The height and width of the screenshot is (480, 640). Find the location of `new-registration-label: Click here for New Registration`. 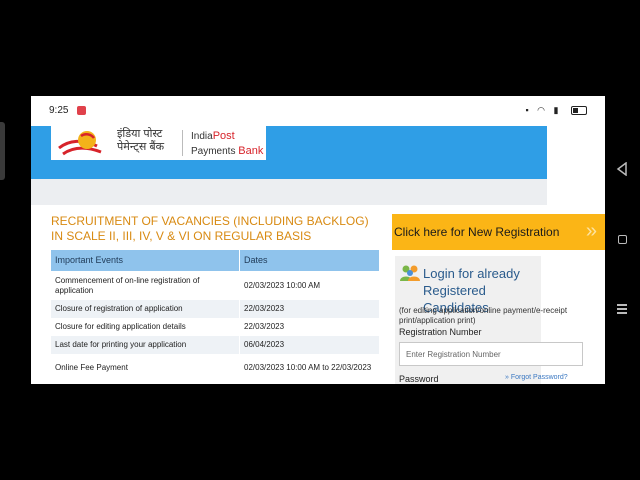

new-registration-label: Click here for New Registration is located at coordinates (477, 232).